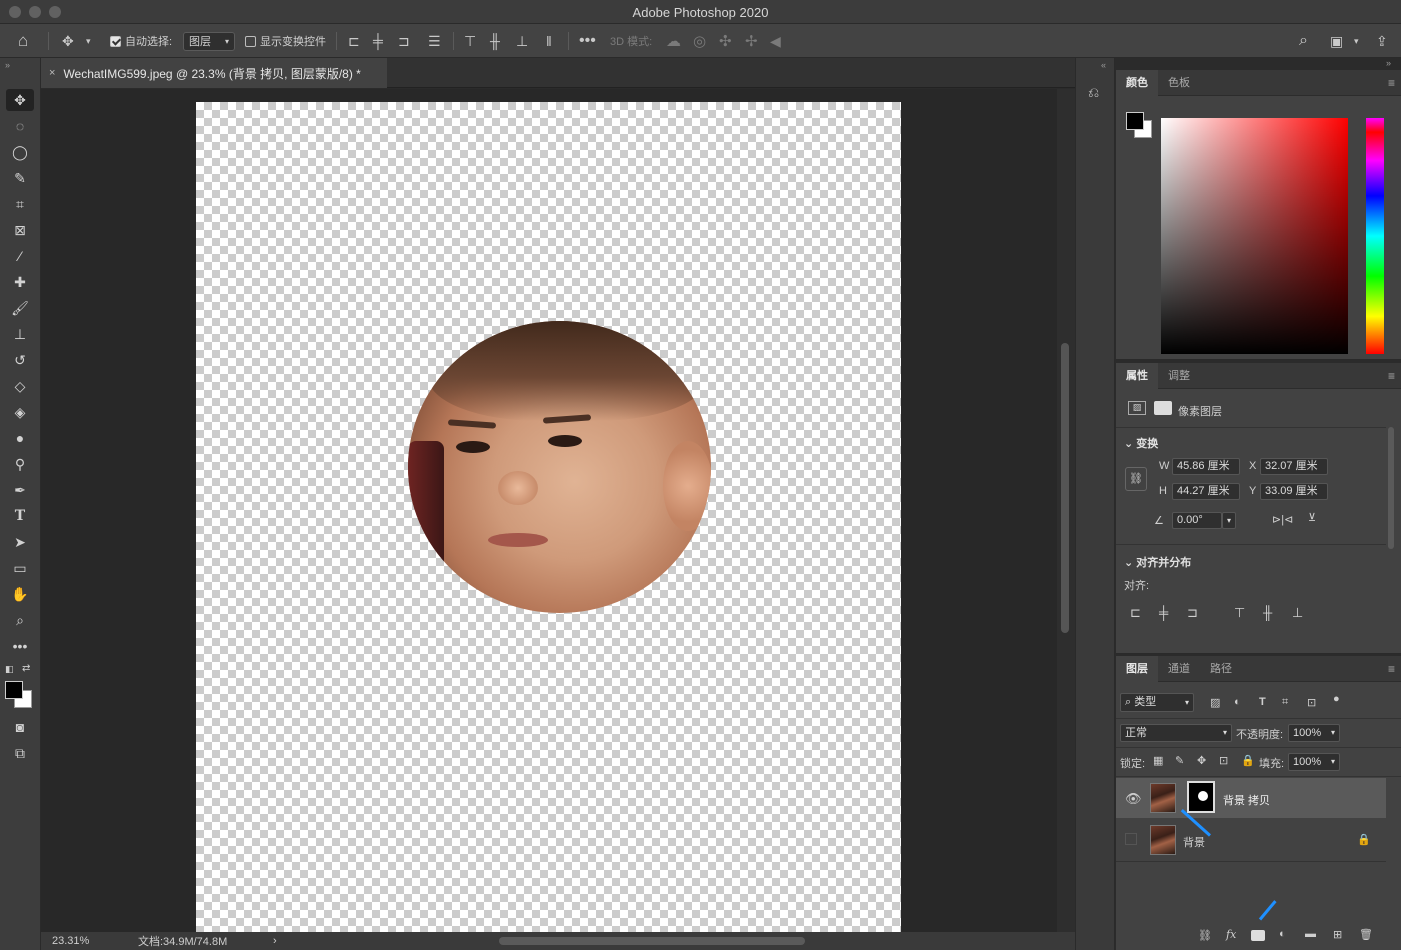  What do you see at coordinates (1262, 702) in the screenshot?
I see `filter-type-icon: T` at bounding box center [1262, 702].